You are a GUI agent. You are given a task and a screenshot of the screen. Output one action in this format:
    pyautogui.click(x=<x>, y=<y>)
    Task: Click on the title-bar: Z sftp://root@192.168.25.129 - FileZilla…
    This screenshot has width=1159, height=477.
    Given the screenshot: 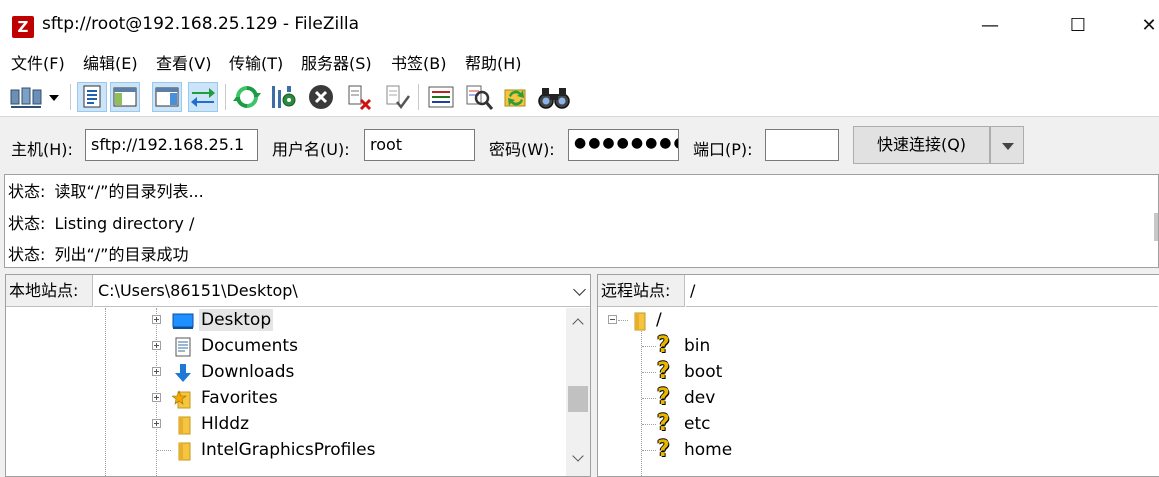 What is the action you would take?
    pyautogui.click(x=579, y=25)
    